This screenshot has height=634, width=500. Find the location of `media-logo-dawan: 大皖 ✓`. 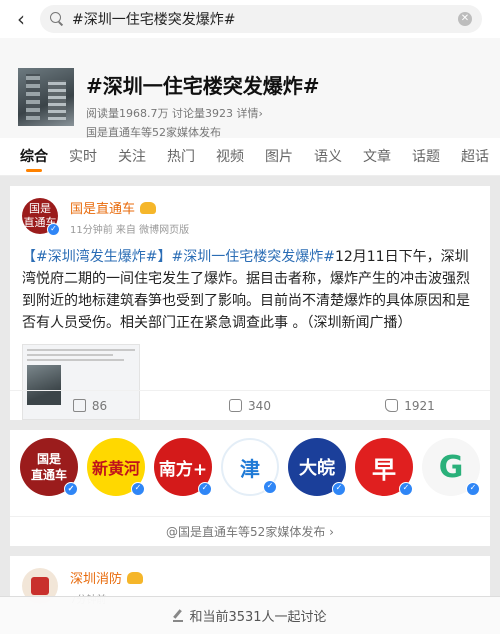

media-logo-dawan: 大皖 ✓ is located at coordinates (317, 467).